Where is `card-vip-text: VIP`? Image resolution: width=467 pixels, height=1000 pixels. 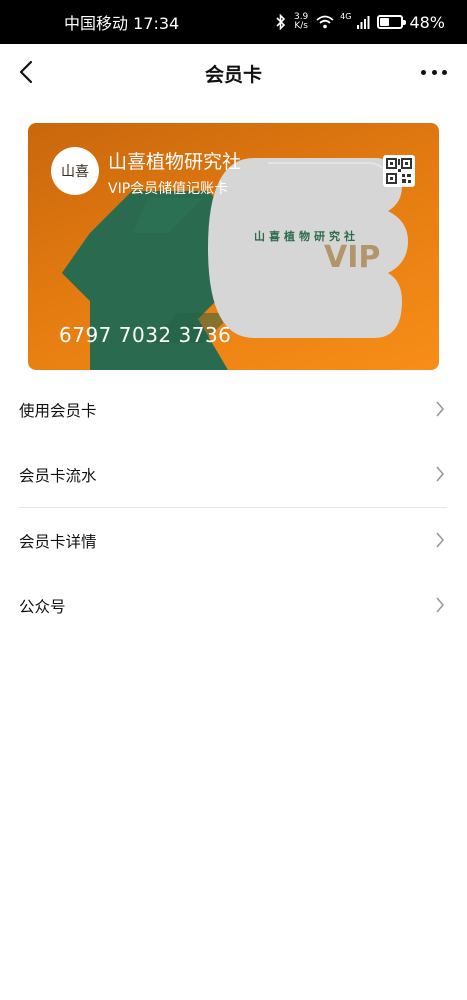
card-vip-text: VIP is located at coordinates (352, 257).